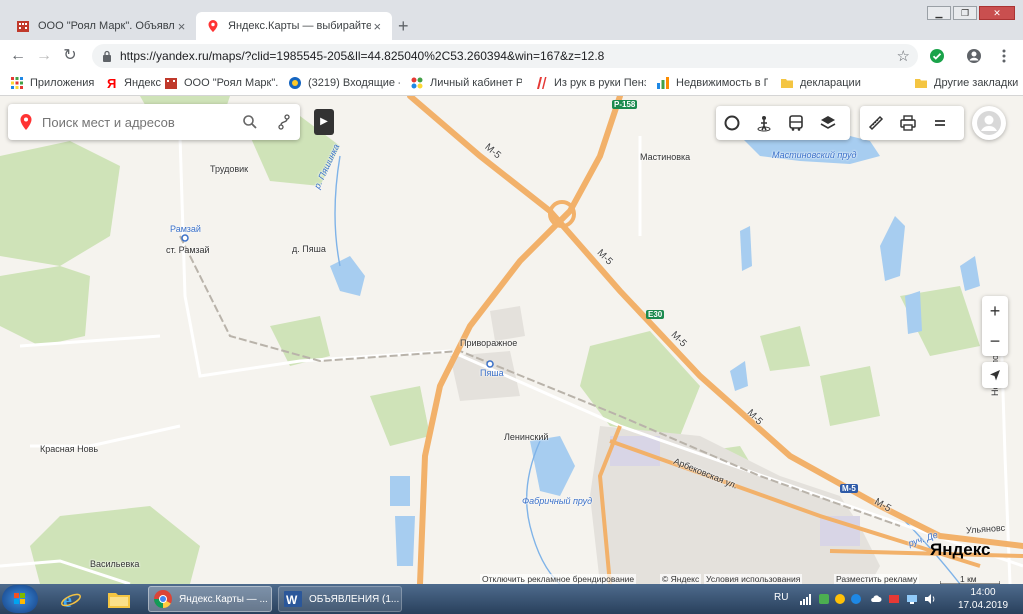 The width and height of the screenshot is (1023, 614). I want to click on system-clock: 14:00 17.04.2019, so click(983, 599).